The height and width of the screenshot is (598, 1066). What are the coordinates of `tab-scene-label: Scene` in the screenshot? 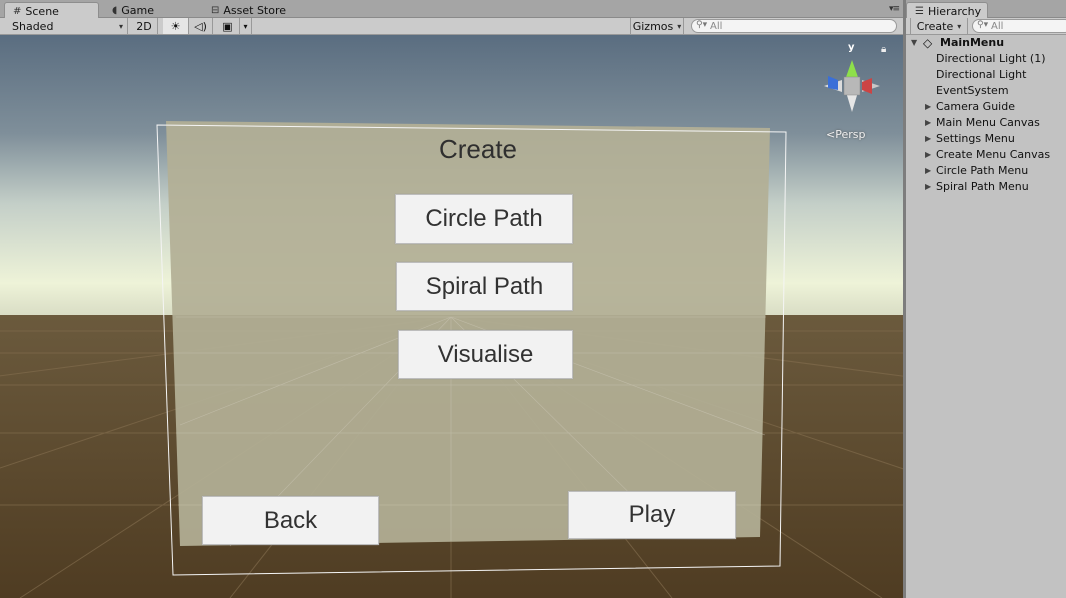 It's located at (42, 11).